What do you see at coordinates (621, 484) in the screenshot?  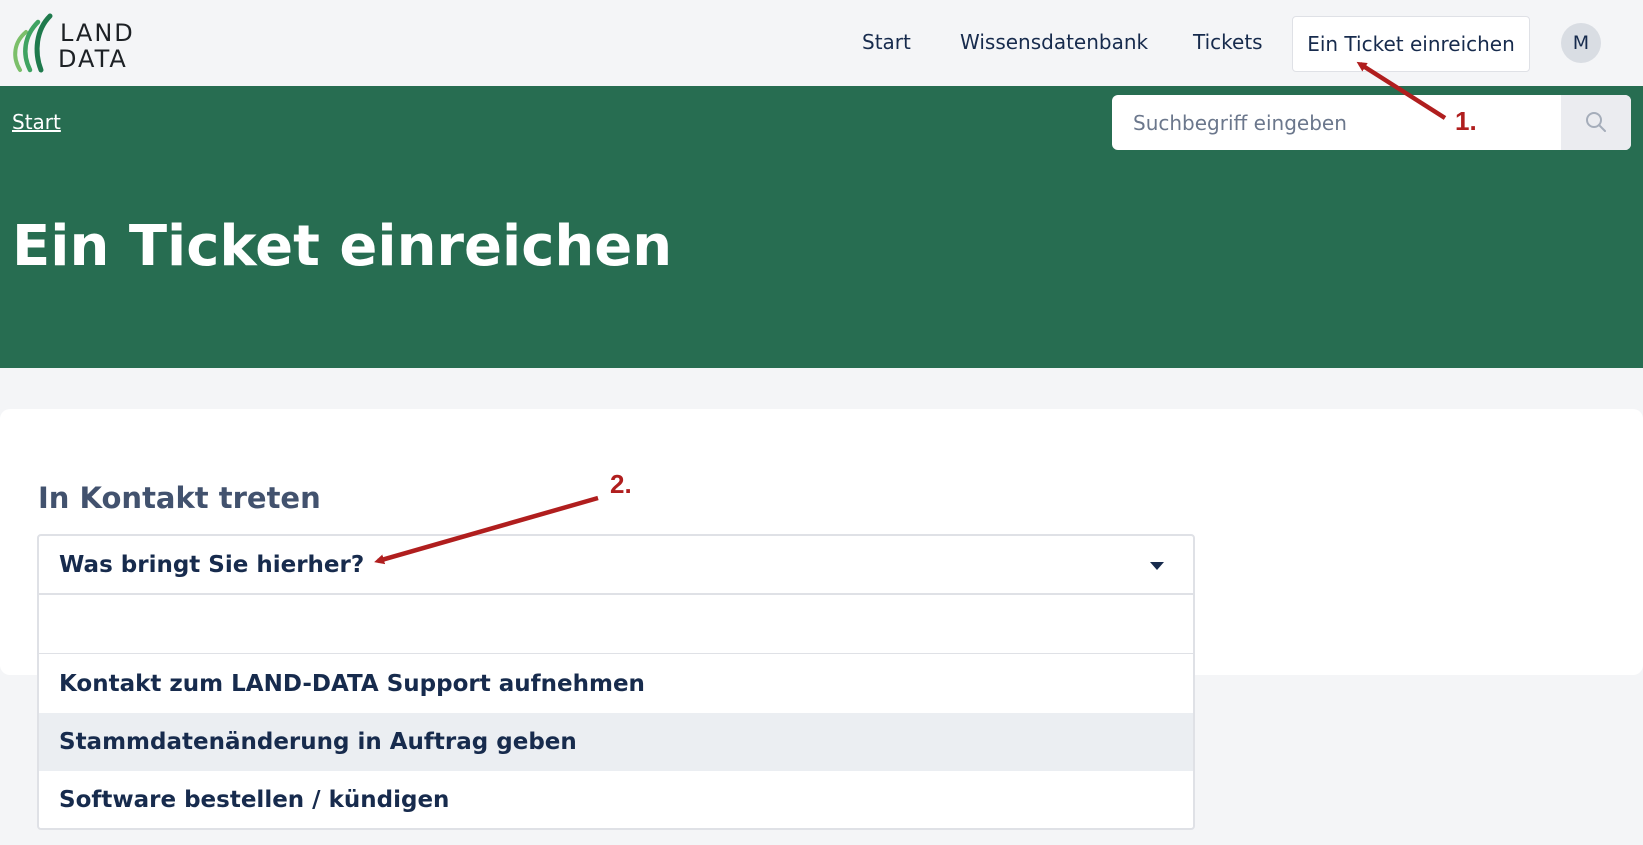 I see `annotation-step-2: 2.` at bounding box center [621, 484].